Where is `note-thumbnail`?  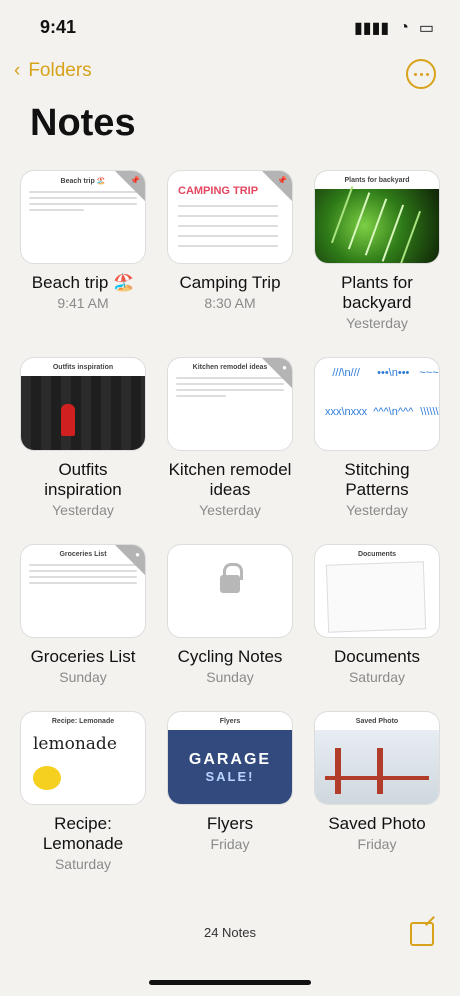
note-thumbnail is located at coordinates (230, 591).